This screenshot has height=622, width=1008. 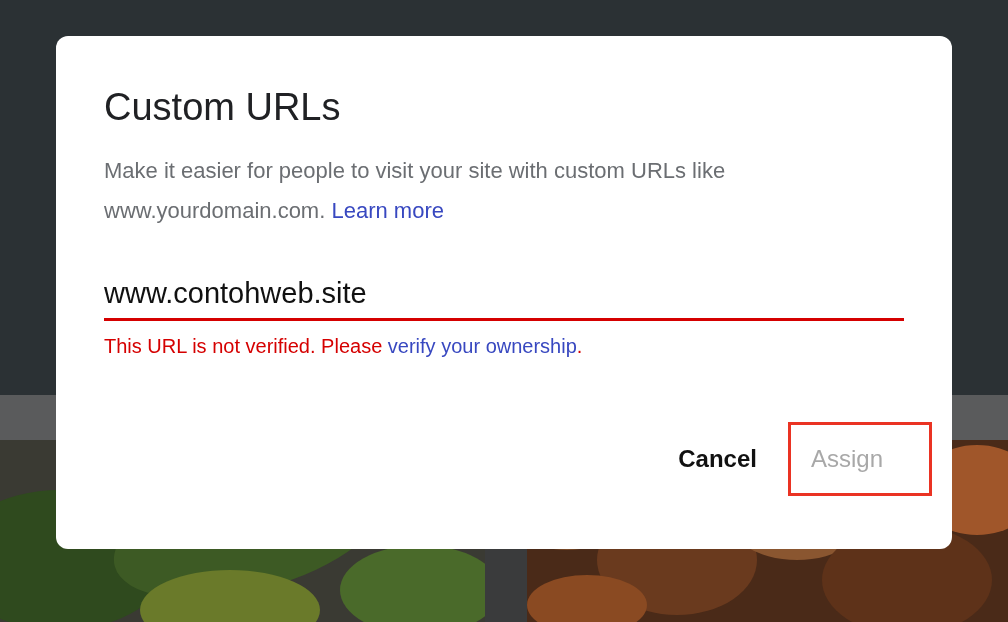 I want to click on learn-more-link: Learn more, so click(x=387, y=210).